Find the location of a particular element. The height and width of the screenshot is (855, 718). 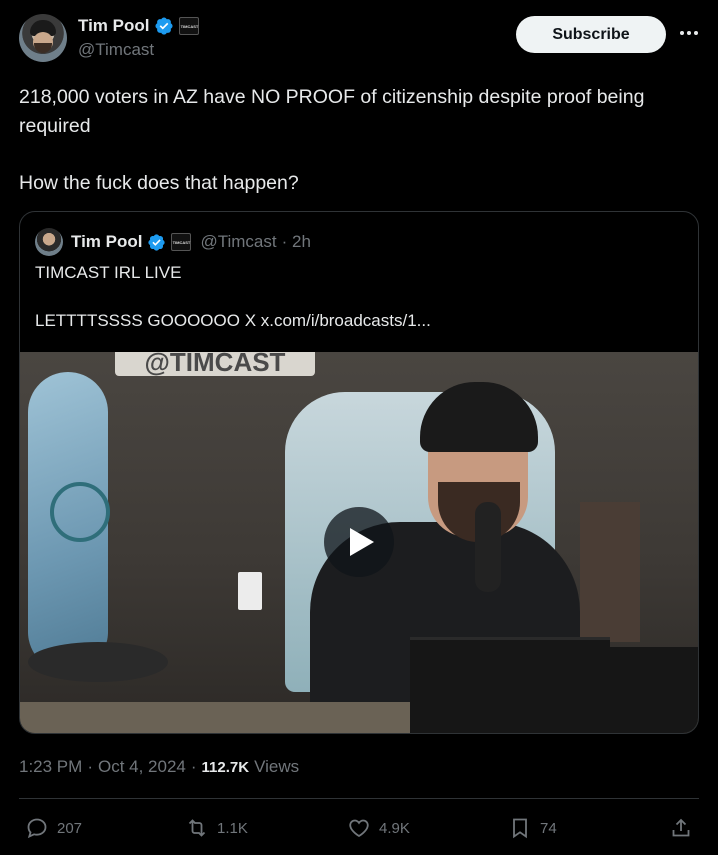

tweet-meta: 1:23 PM · Oct 4, 2024 · 112.7K Views is located at coordinates (159, 767).